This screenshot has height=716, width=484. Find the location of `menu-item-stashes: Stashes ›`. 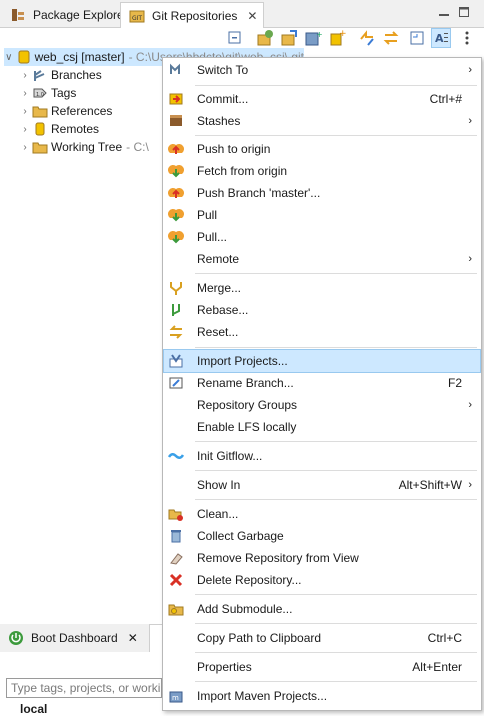

menu-item-stashes: Stashes › is located at coordinates (322, 121).